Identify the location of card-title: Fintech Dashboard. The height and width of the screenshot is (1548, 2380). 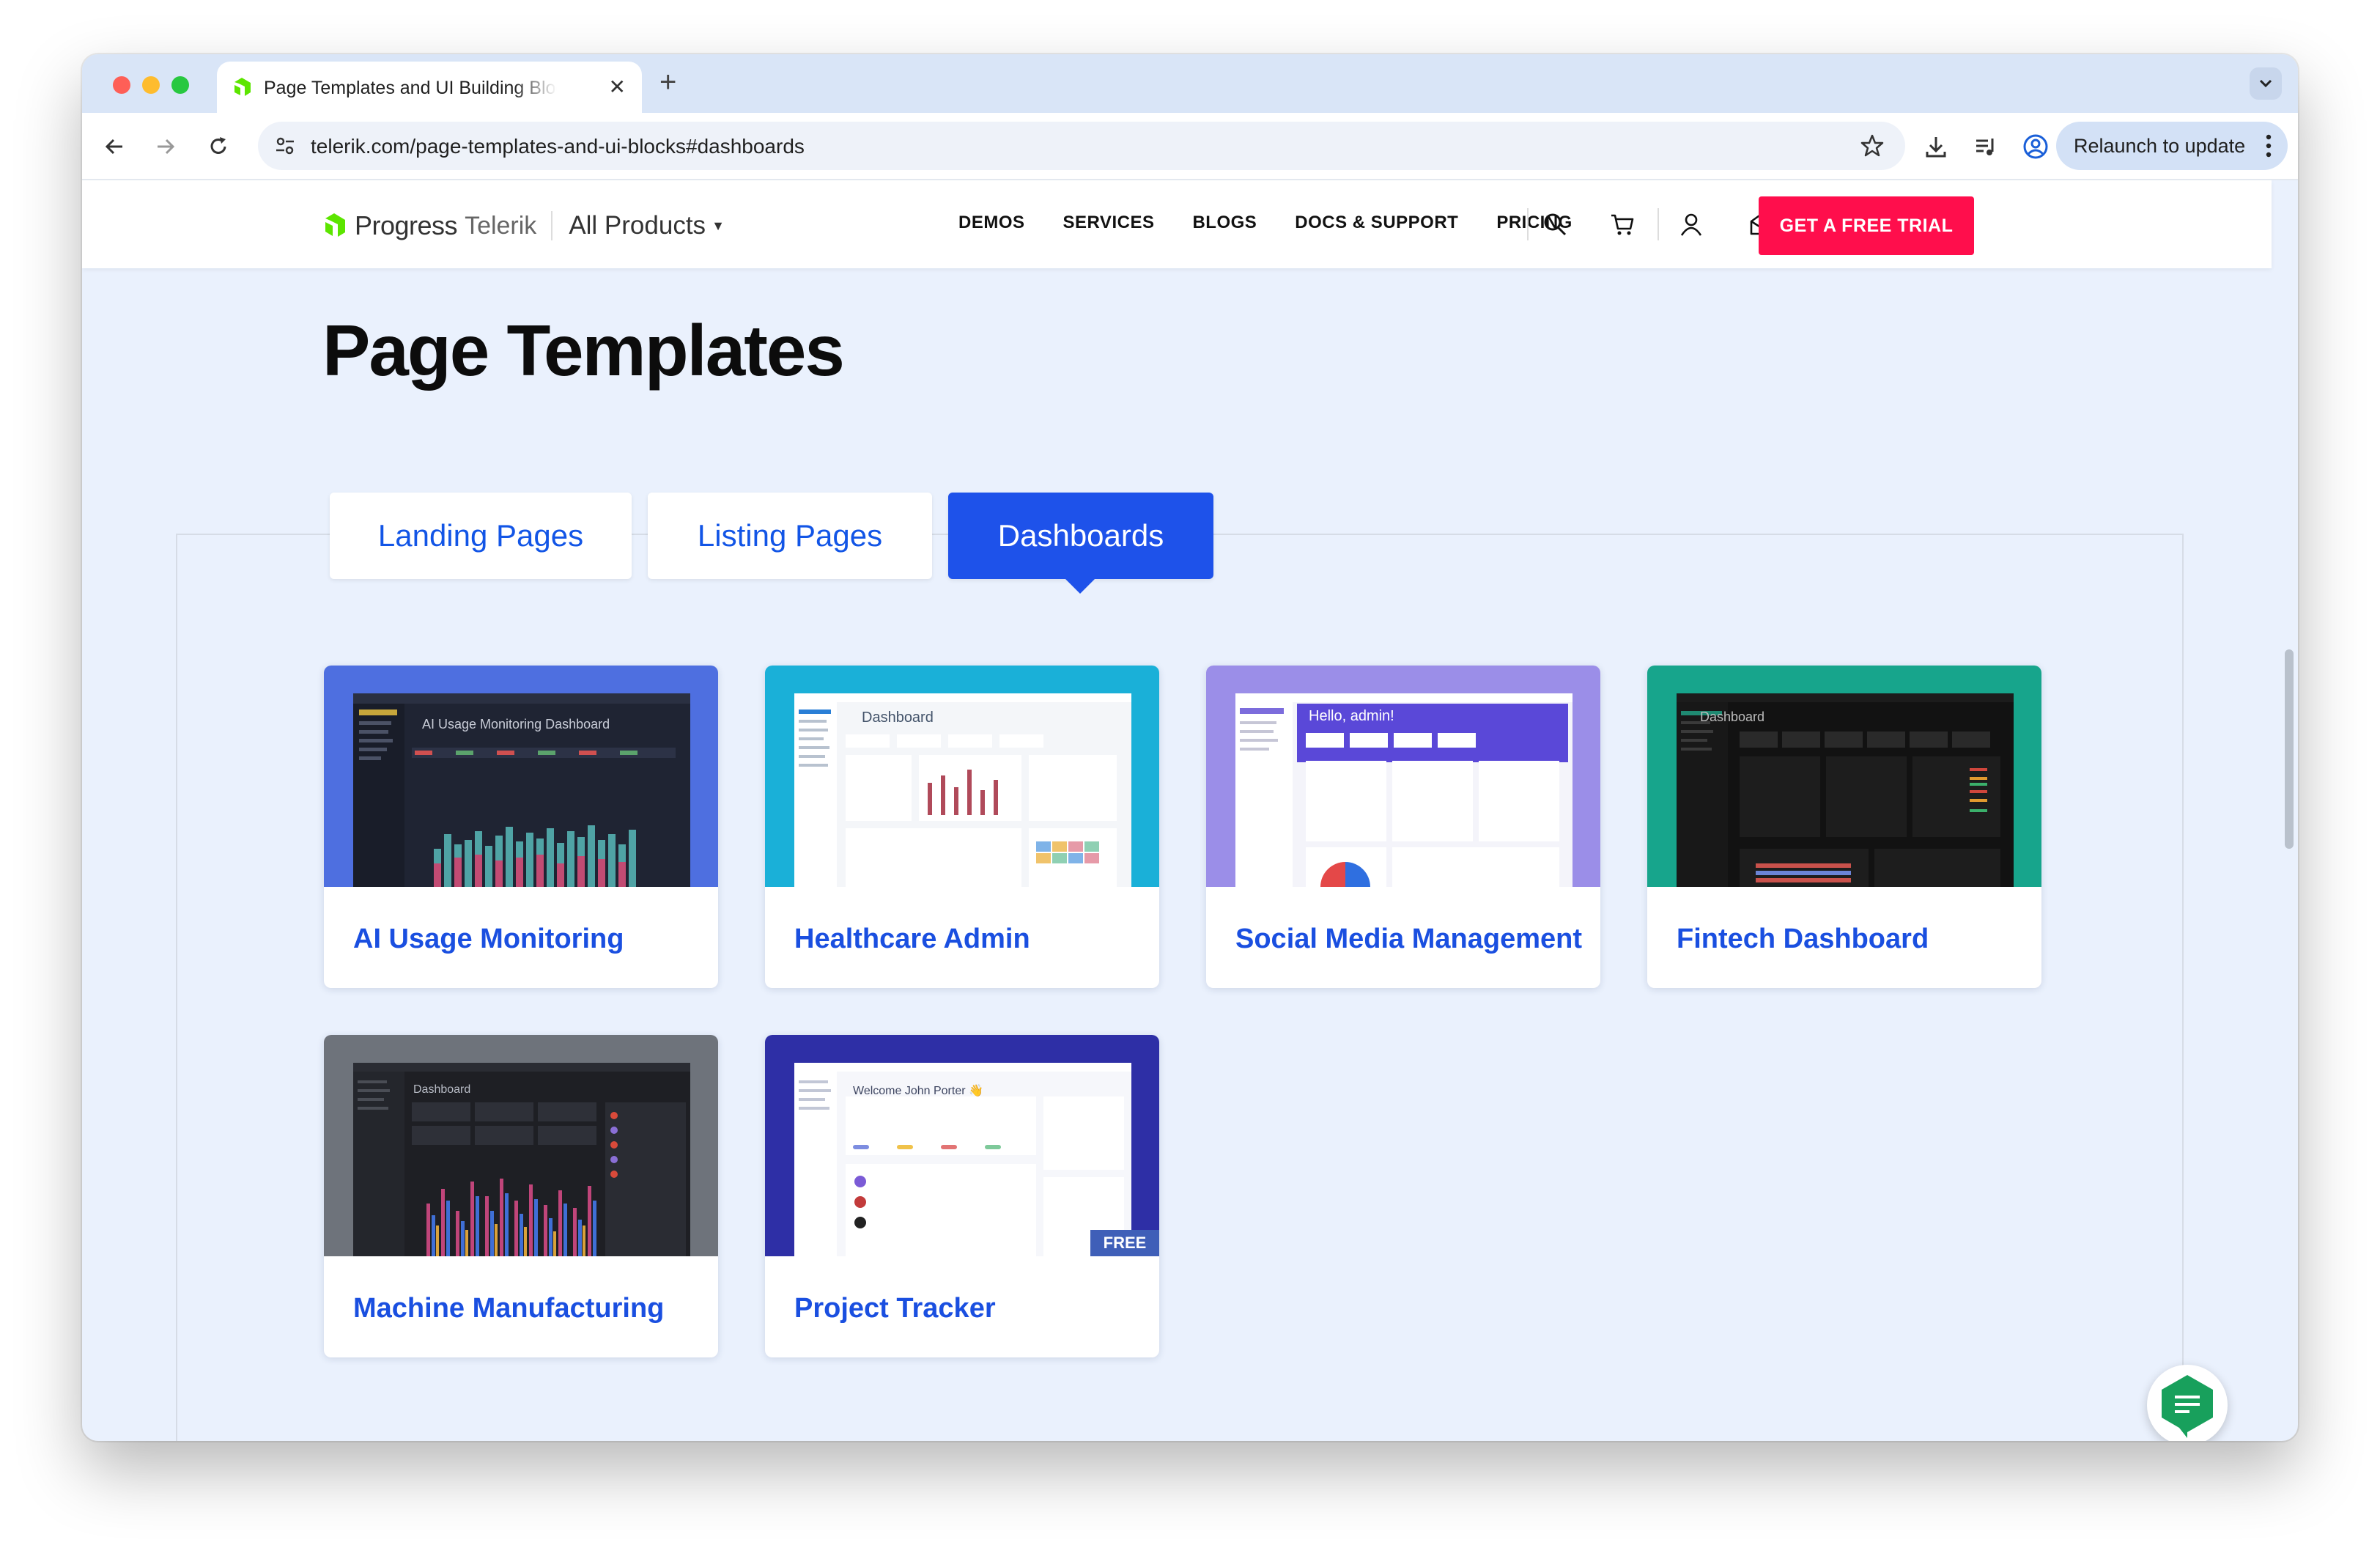
(1803, 939).